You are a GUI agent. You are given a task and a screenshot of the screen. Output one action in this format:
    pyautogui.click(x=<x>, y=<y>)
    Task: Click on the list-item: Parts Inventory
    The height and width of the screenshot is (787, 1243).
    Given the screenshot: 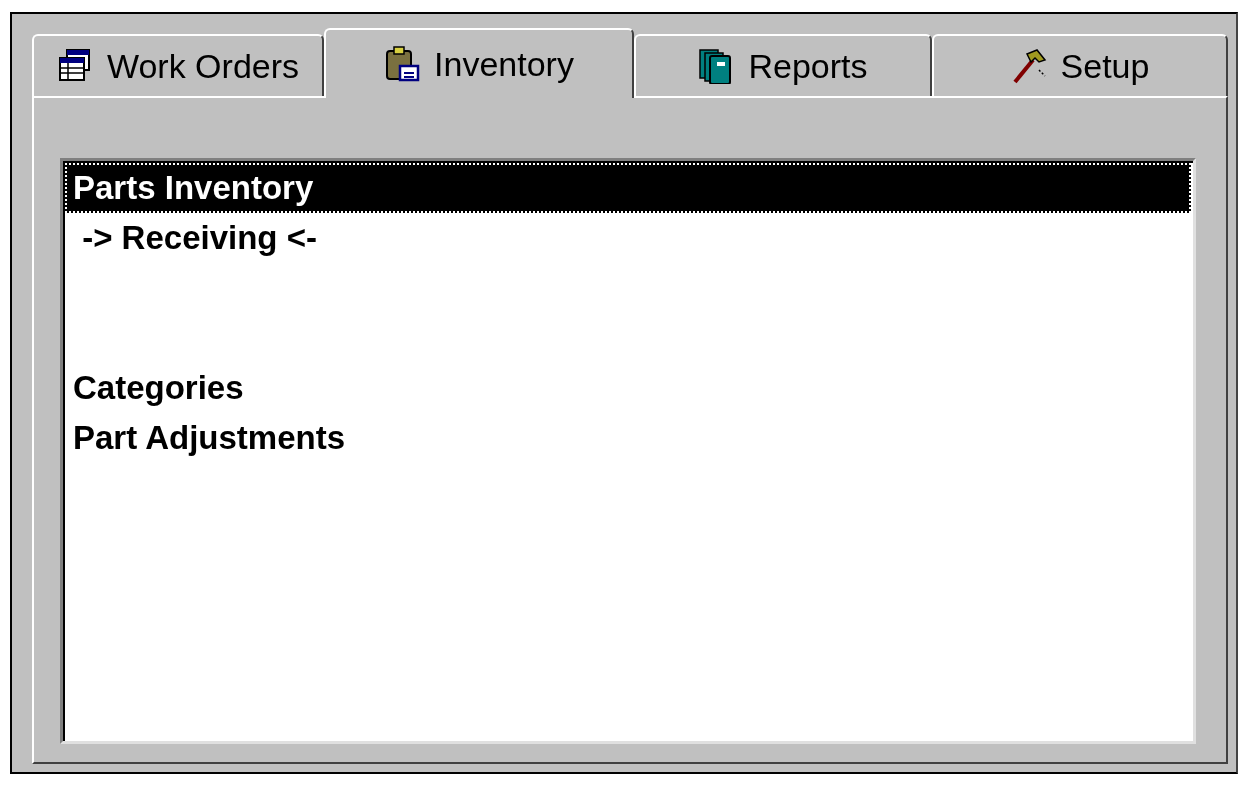 What is the action you would take?
    pyautogui.click(x=628, y=188)
    